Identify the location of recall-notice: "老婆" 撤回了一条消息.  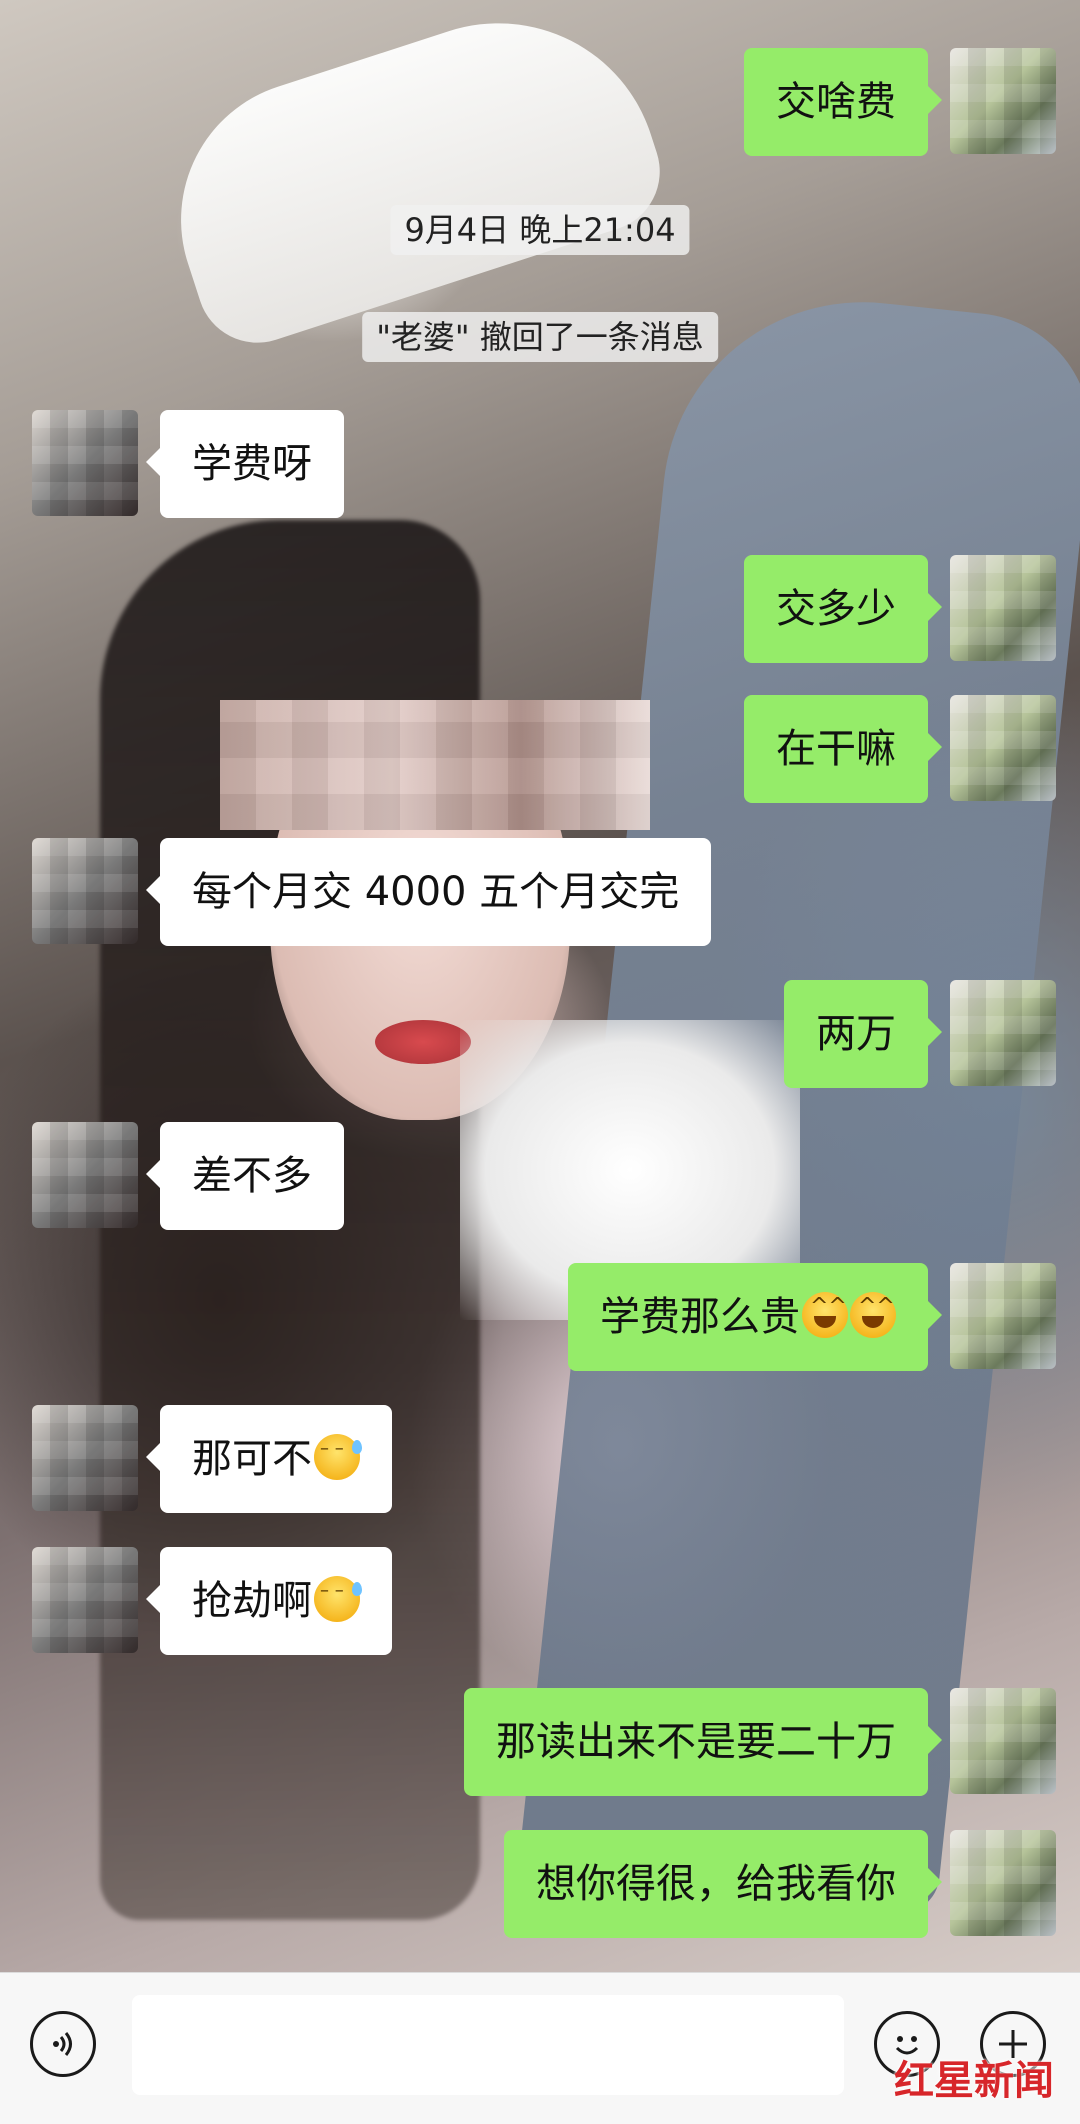
(540, 337).